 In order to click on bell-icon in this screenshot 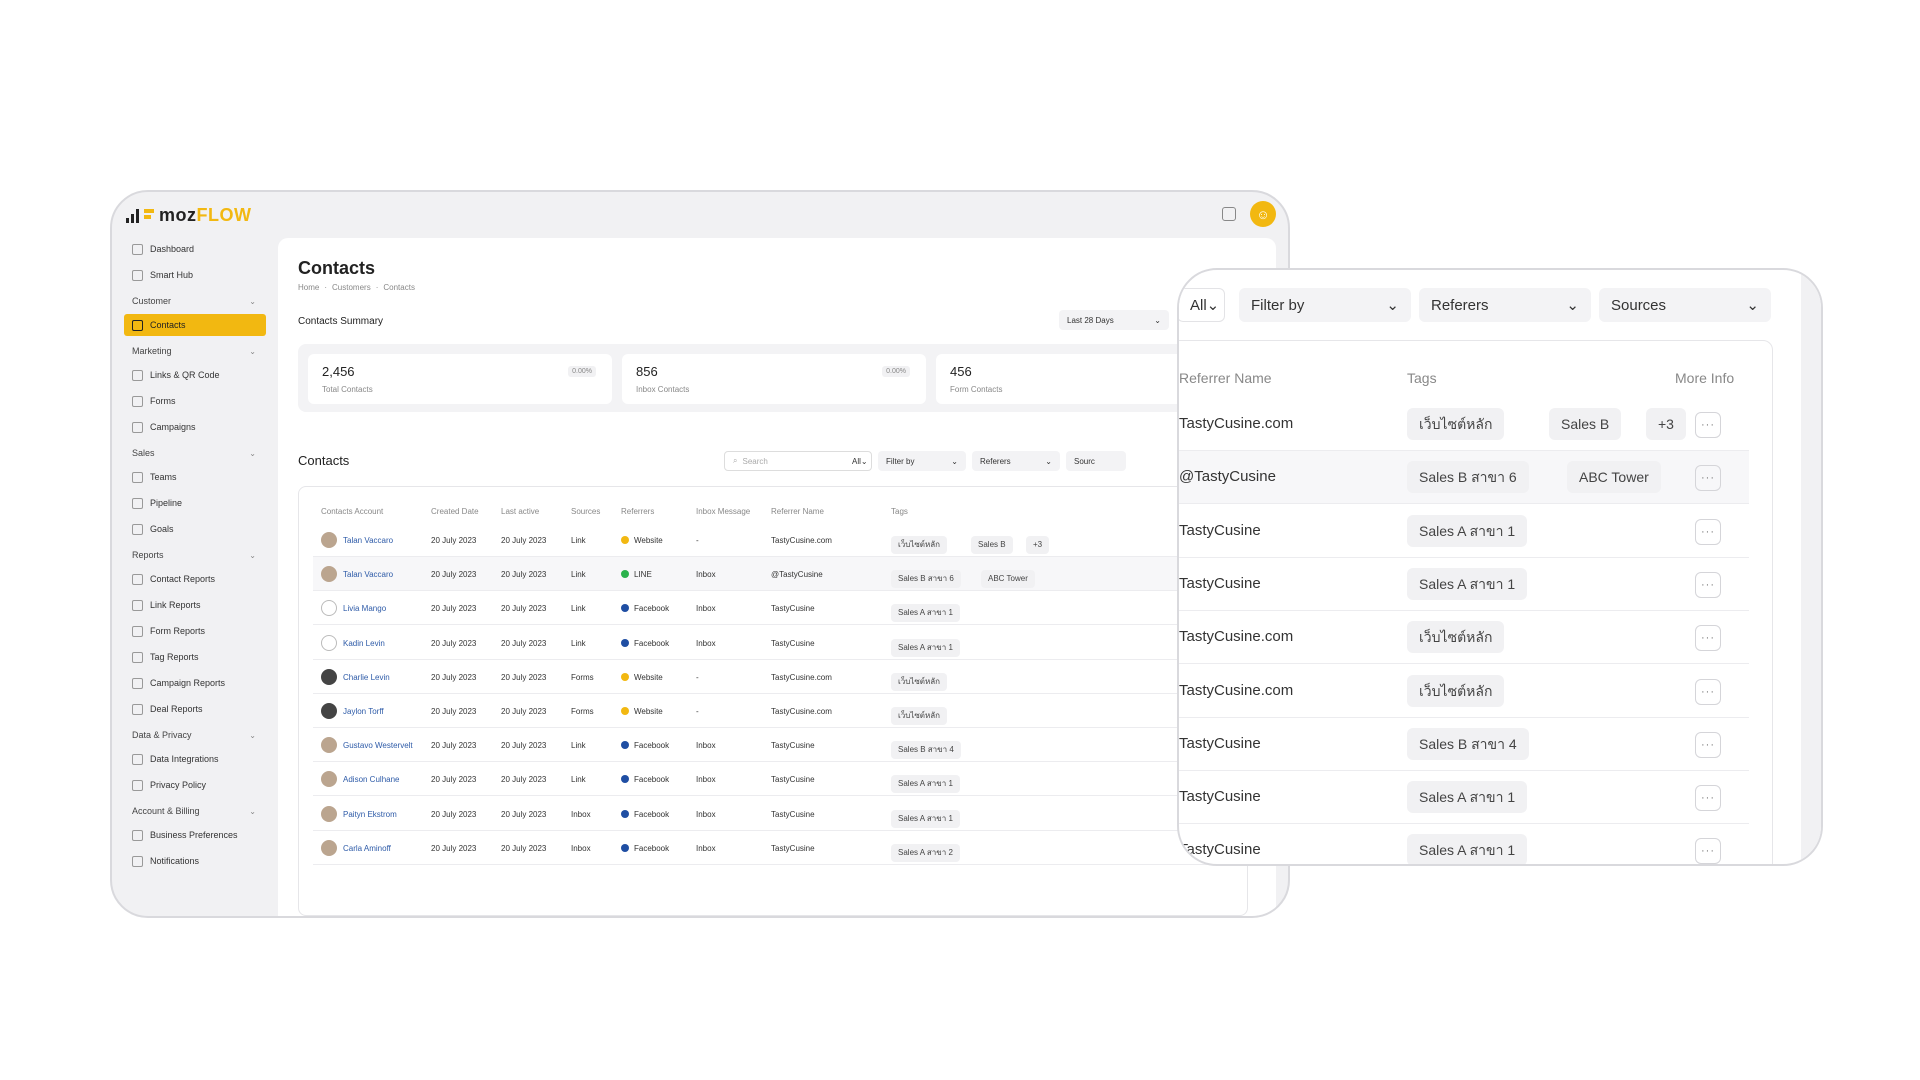, I will do `click(137, 861)`.